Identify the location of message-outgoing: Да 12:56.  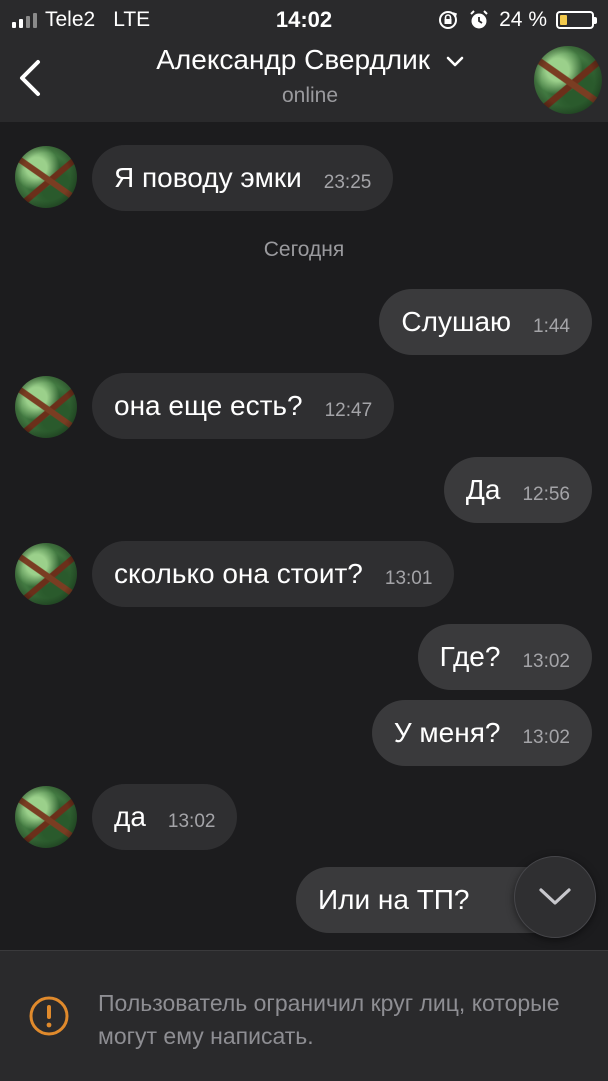
(517, 490).